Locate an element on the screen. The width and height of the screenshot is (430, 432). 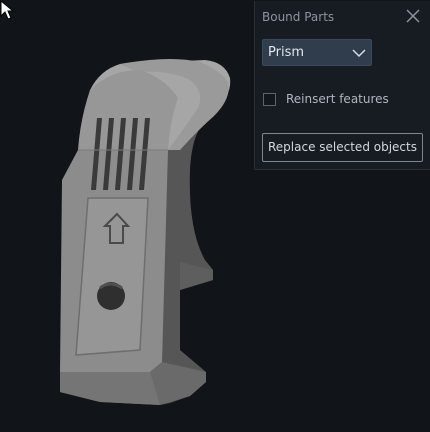
reinsert-features-checkbox is located at coordinates (269, 99).